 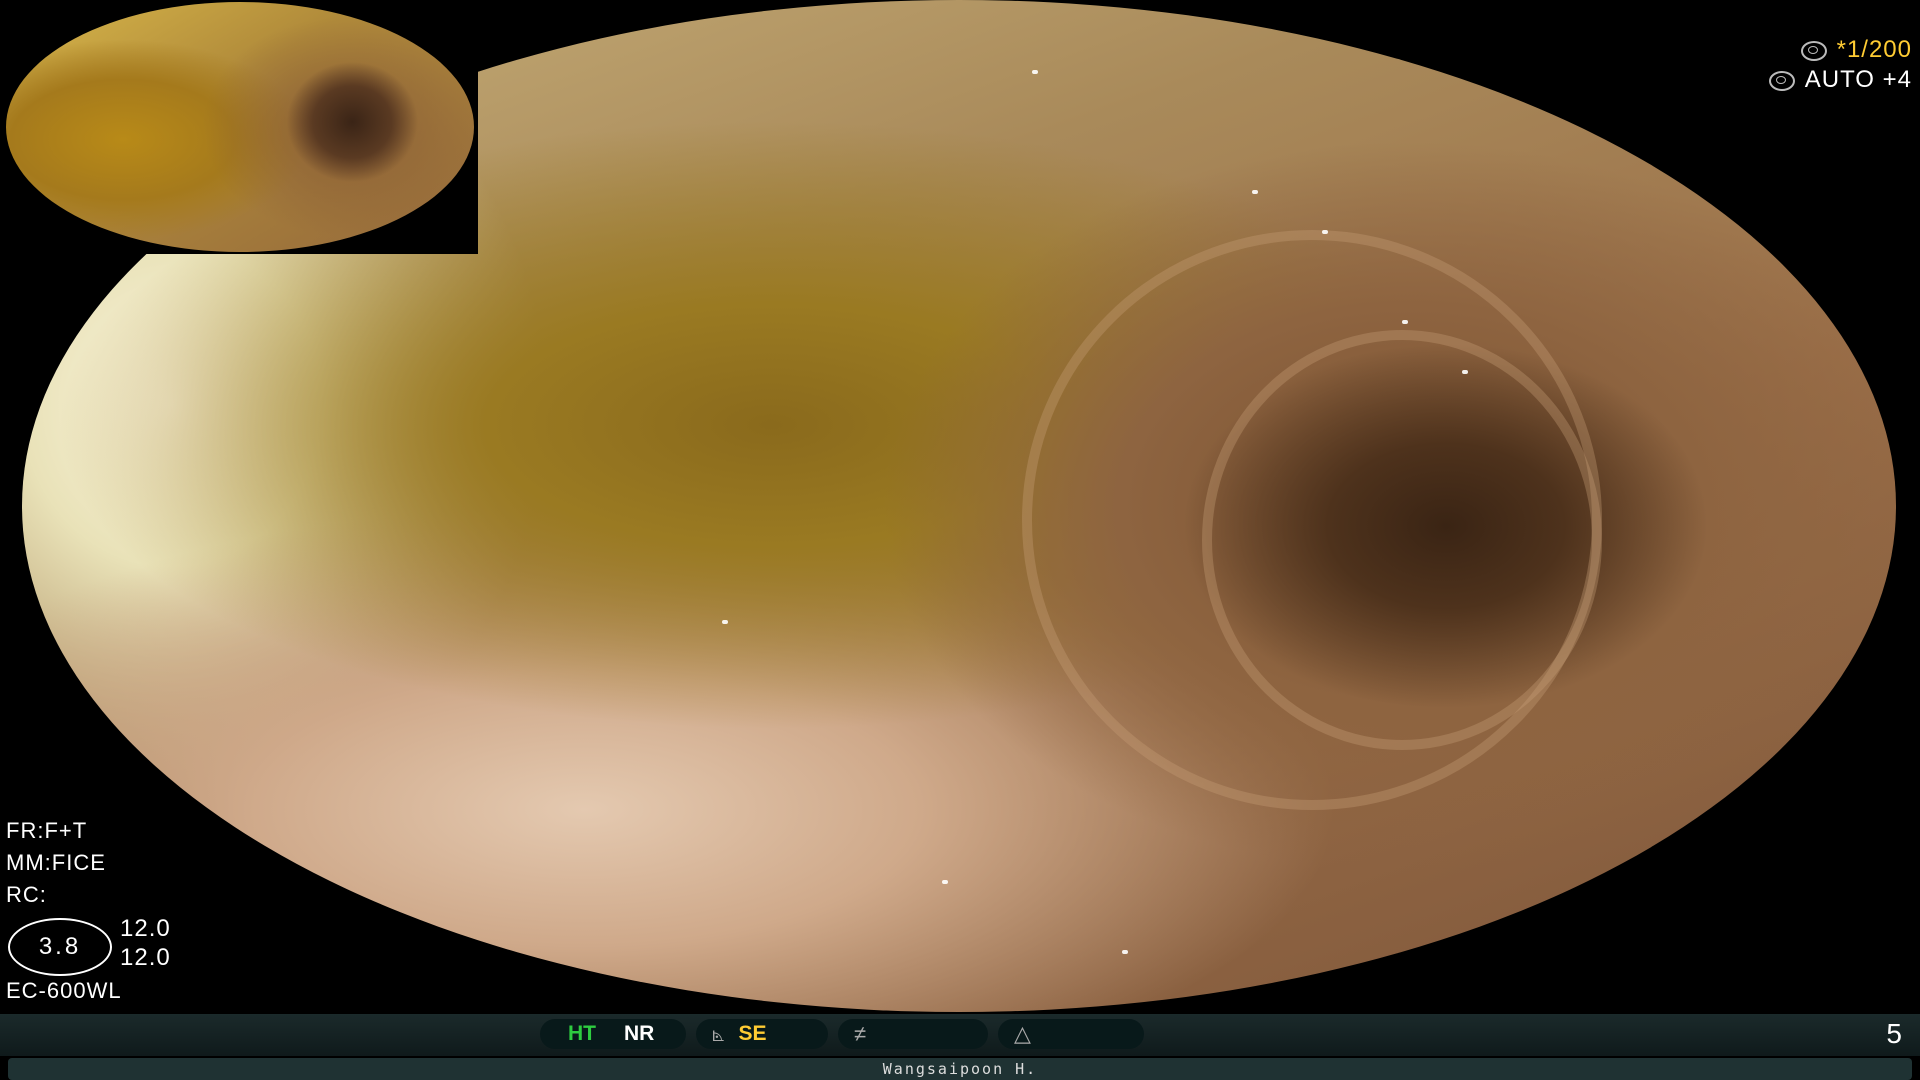 I want to click on mode-pill-se: ⦝ SE, so click(x=762, y=1034).